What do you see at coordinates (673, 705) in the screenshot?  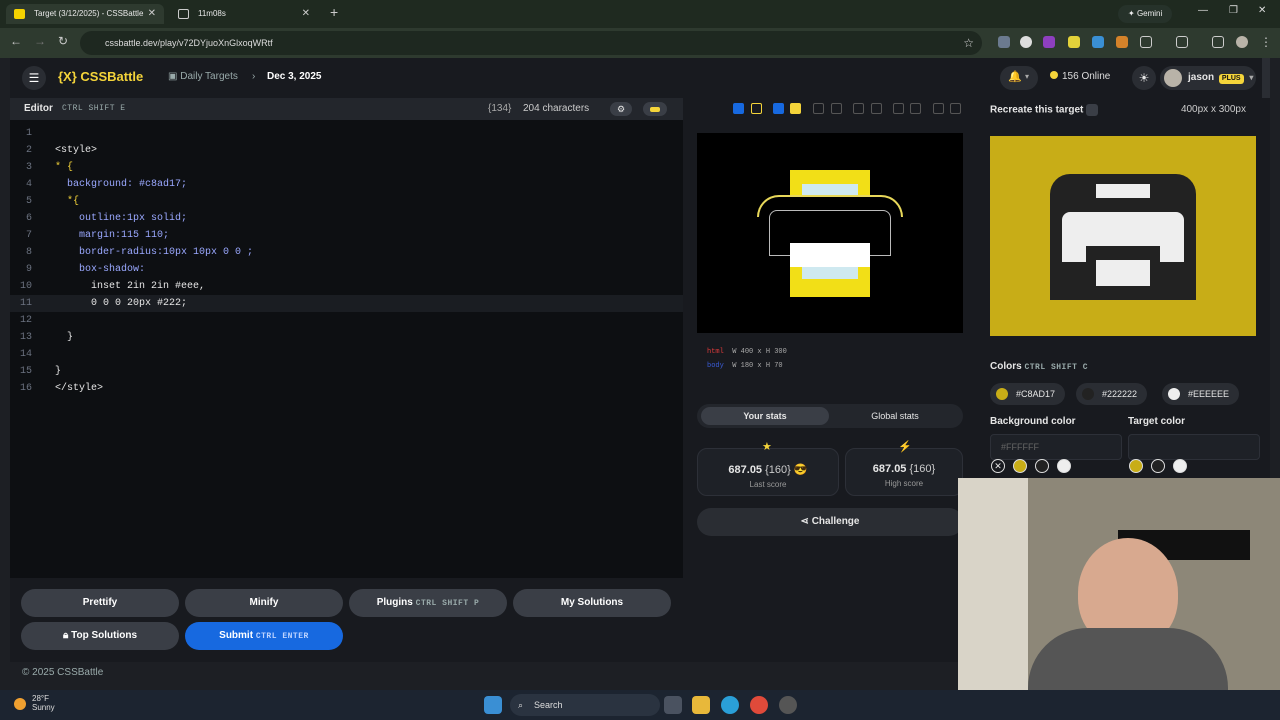 I see `task-view-icon` at bounding box center [673, 705].